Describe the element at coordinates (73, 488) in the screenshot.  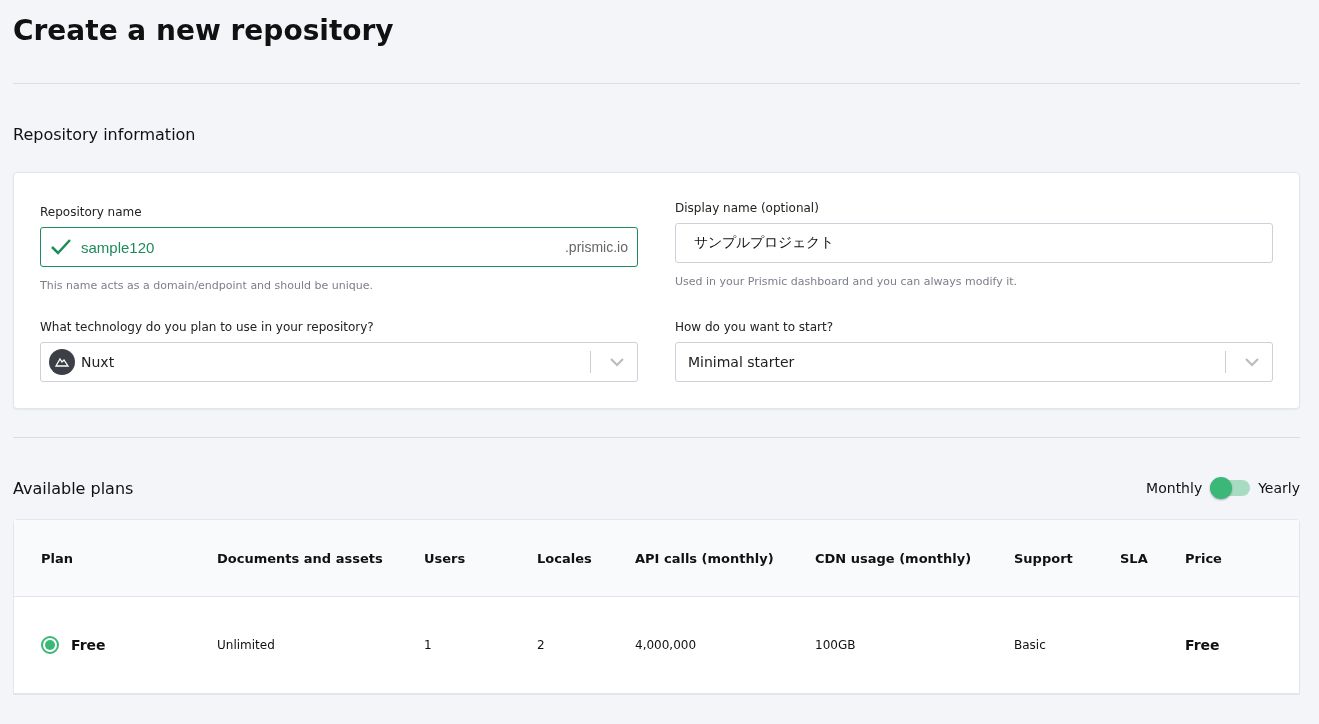
I see `section-heading: Available plans` at that location.